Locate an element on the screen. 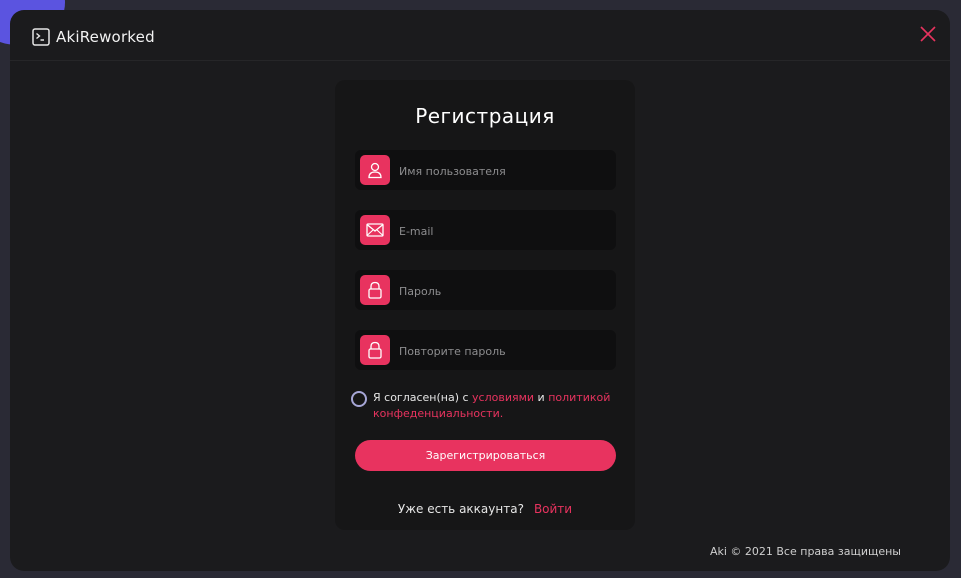 The width and height of the screenshot is (961, 578). username-field is located at coordinates (485, 171).